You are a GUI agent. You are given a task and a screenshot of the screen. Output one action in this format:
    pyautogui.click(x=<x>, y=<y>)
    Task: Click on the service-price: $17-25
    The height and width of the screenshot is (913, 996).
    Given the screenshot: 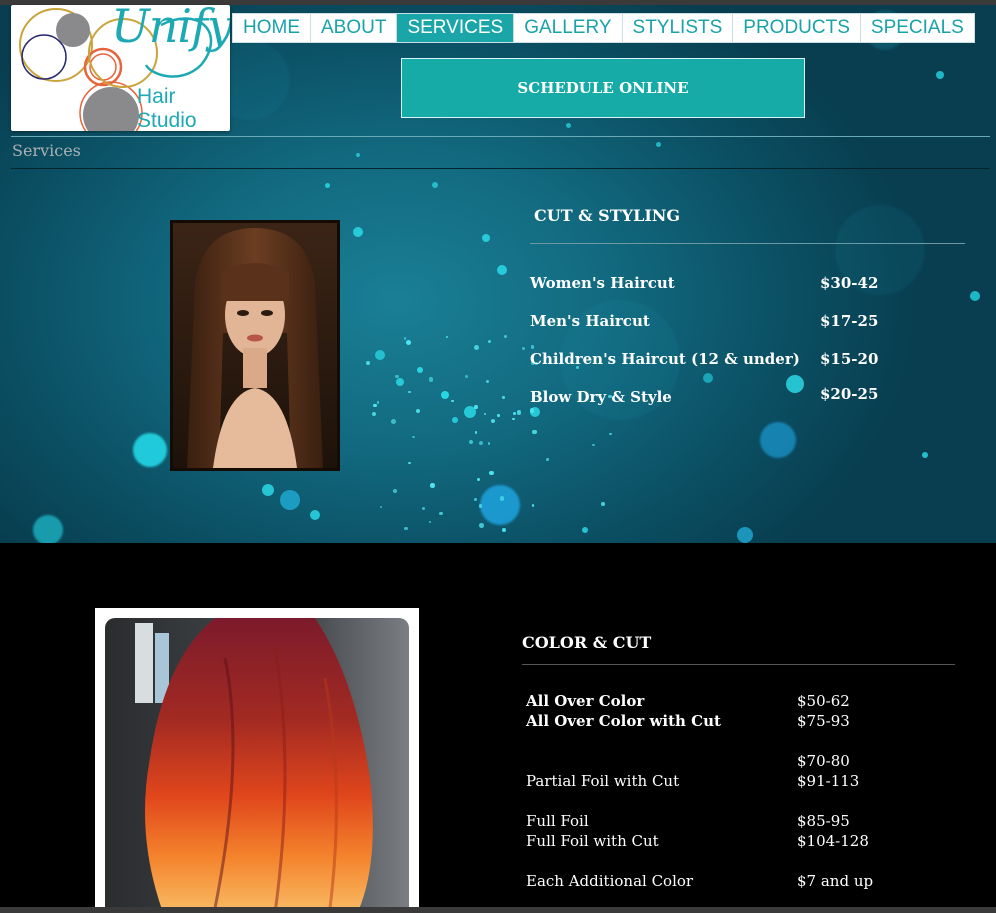 What is the action you would take?
    pyautogui.click(x=849, y=321)
    